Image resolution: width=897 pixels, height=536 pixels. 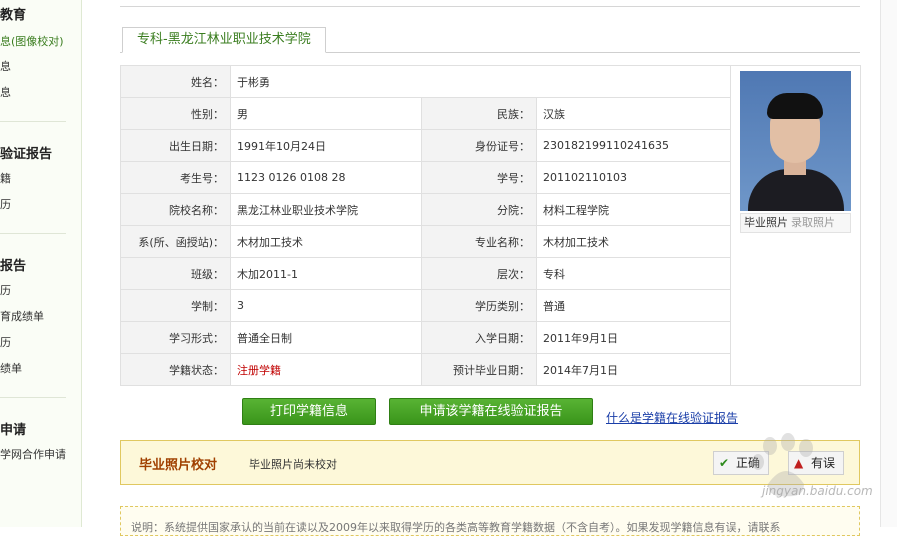 I want to click on photo-caption: 毕业照片 录取照片, so click(x=795, y=223).